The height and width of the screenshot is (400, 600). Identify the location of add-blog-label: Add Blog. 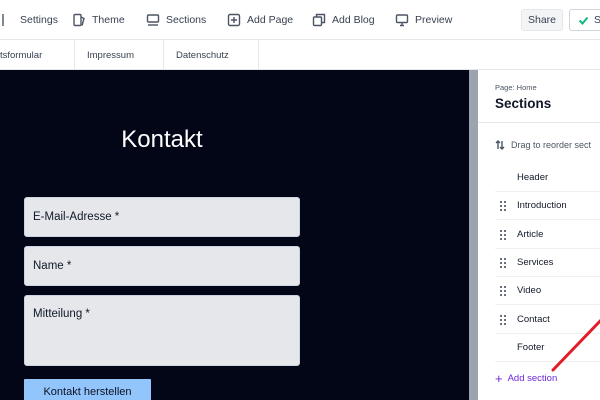
(353, 20).